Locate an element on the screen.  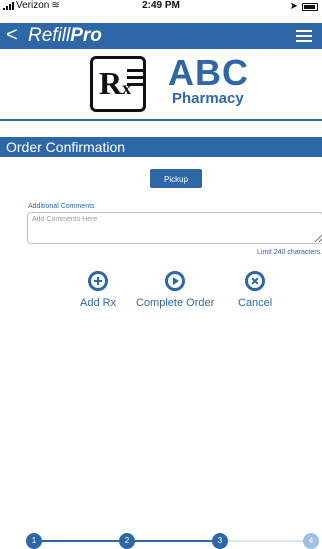
cancel-button: Cancel is located at coordinates (255, 290).